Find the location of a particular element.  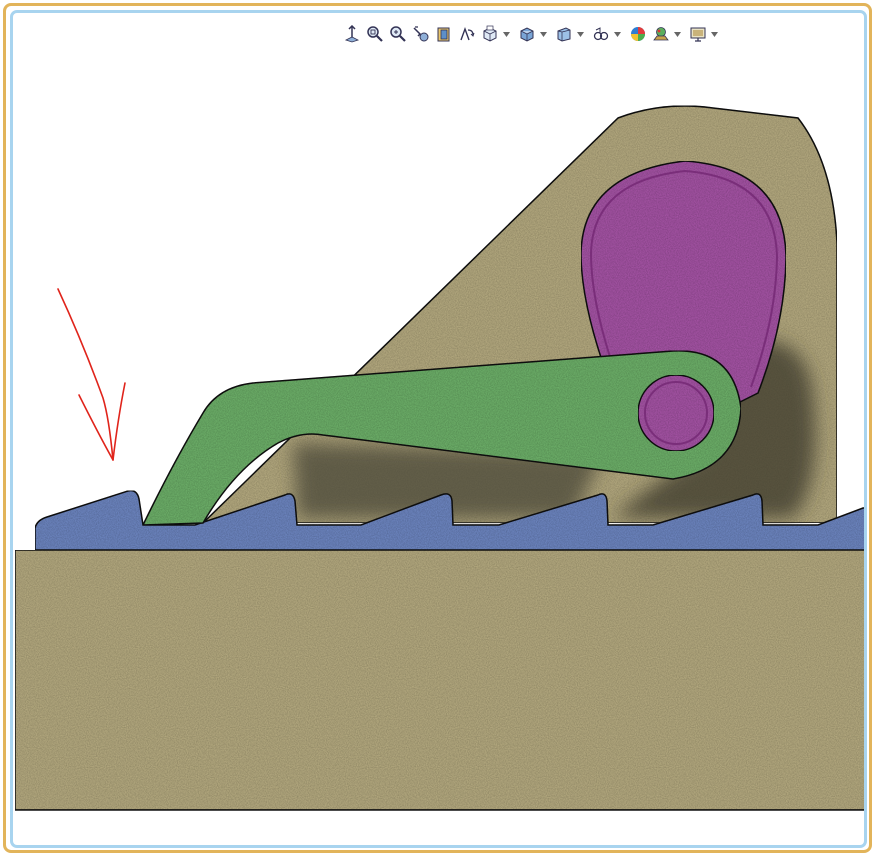

view-monitor-icon is located at coordinates (698, 34).